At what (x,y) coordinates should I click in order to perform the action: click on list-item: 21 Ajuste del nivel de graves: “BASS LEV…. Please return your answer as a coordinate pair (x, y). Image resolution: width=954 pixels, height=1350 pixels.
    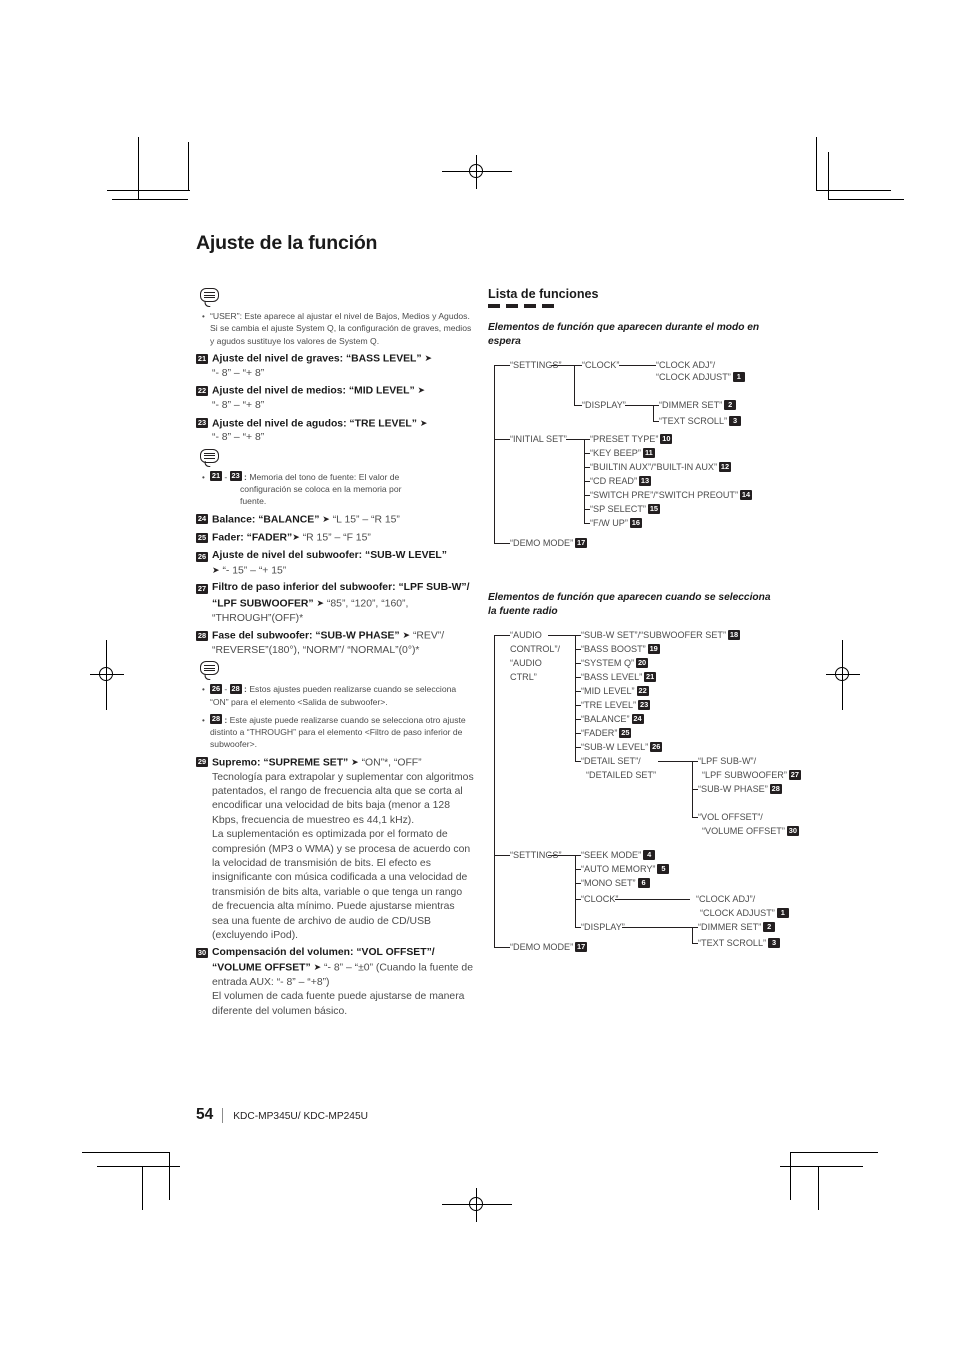
    Looking at the image, I should click on (335, 366).